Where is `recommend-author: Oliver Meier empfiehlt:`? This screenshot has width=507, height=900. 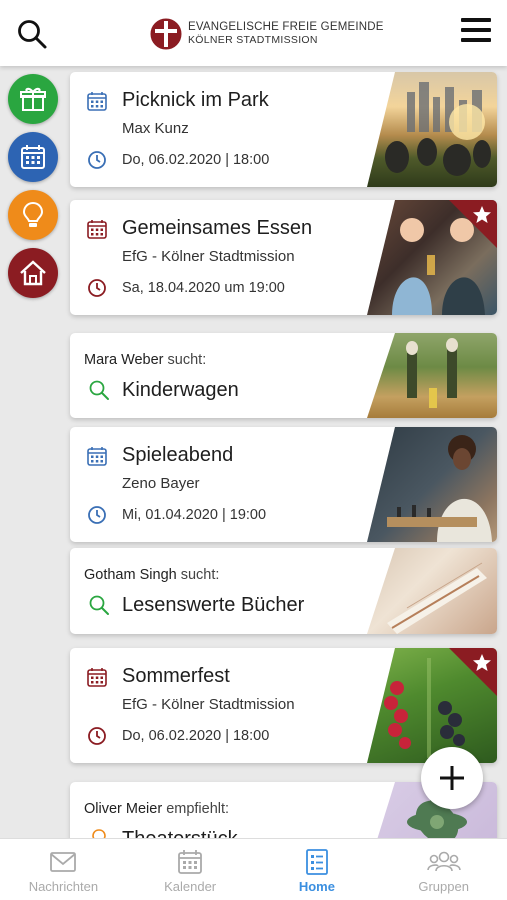
recommend-author: Oliver Meier empfiehlt: is located at coordinates (156, 809).